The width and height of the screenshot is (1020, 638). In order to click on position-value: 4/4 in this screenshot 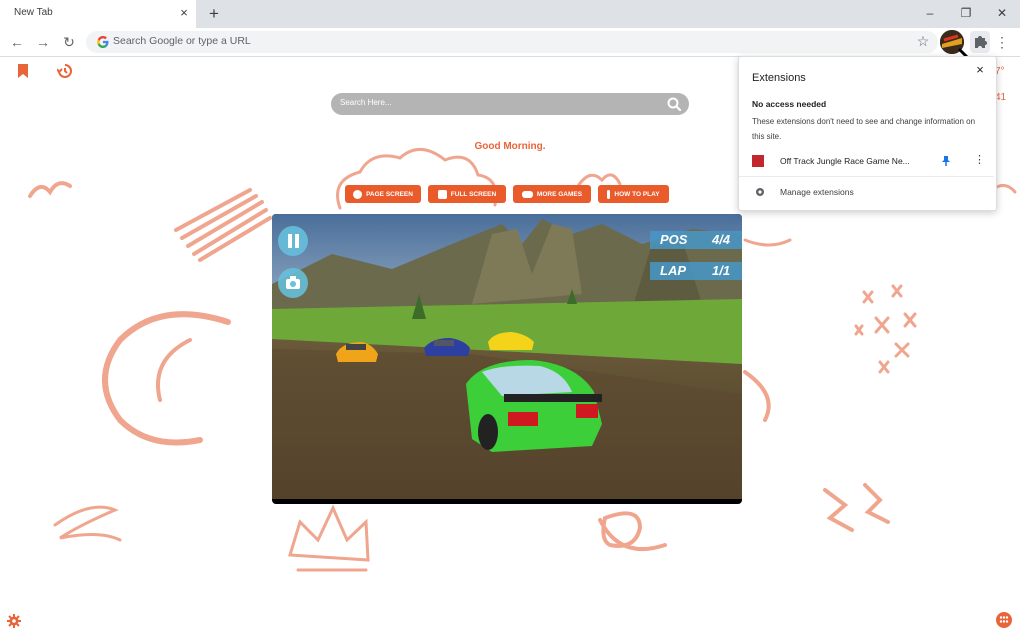, I will do `click(721, 239)`.